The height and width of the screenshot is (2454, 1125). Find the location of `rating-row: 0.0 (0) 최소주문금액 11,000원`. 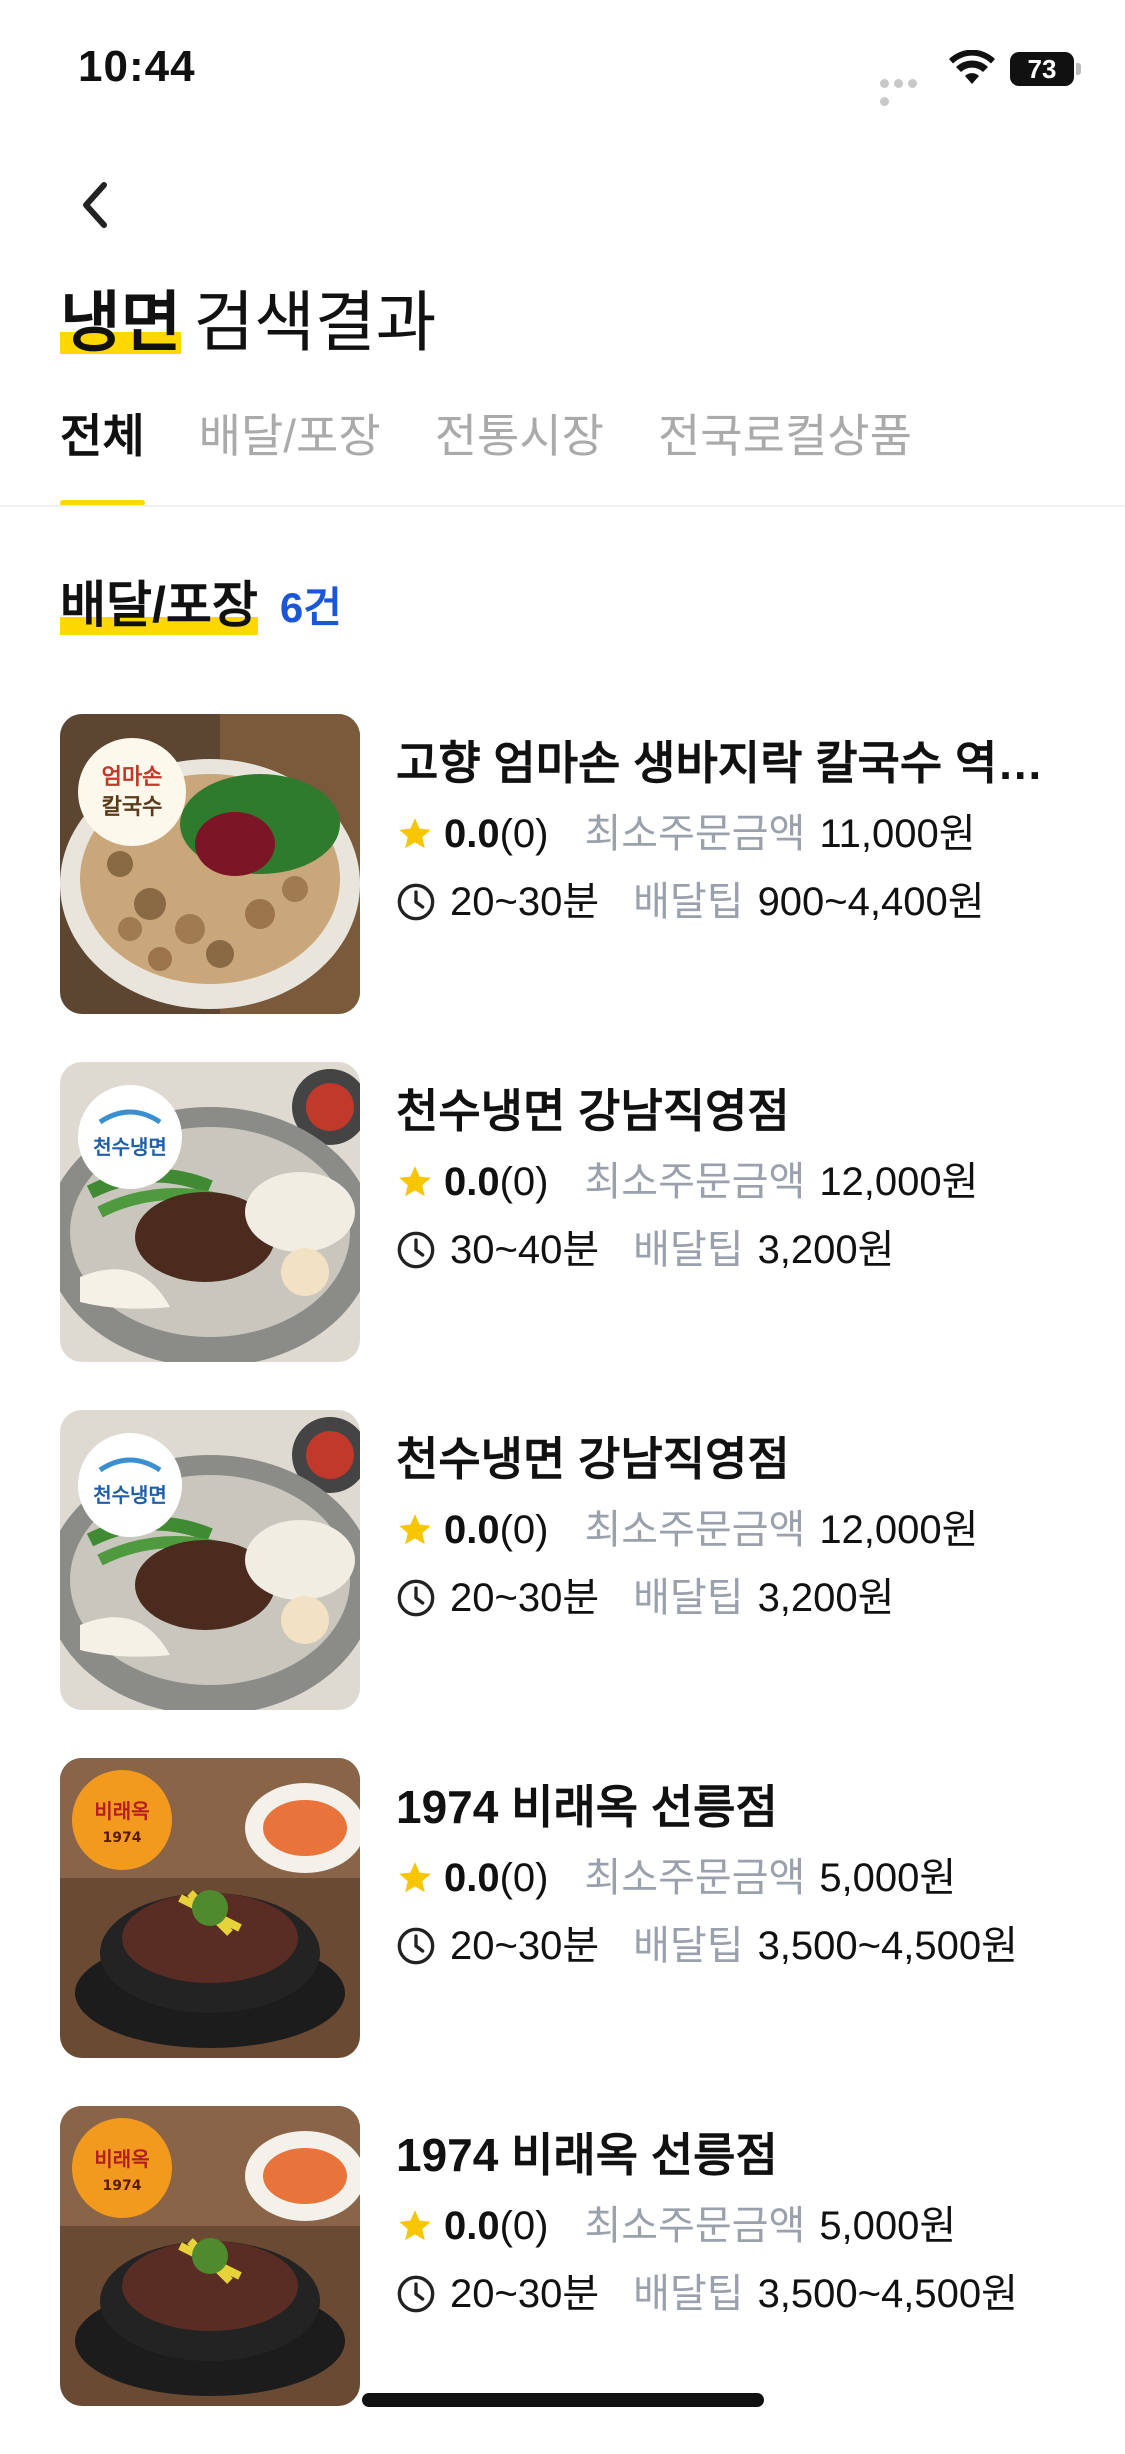

rating-row: 0.0 (0) 최소주문금액 11,000원 is located at coordinates (741, 834).